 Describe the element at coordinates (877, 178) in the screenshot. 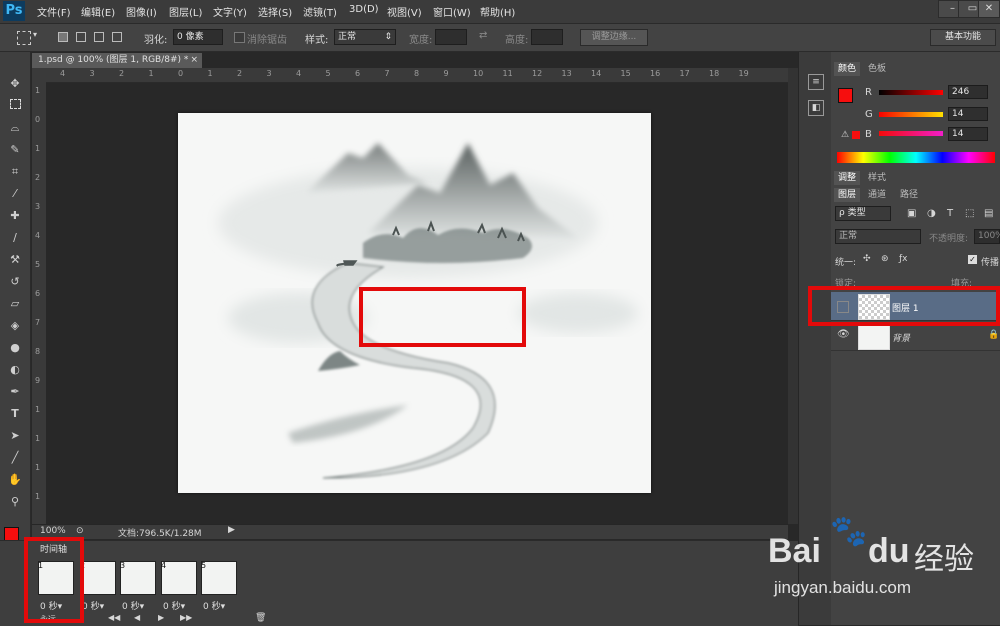

I see `tab-styles: 样式` at that location.